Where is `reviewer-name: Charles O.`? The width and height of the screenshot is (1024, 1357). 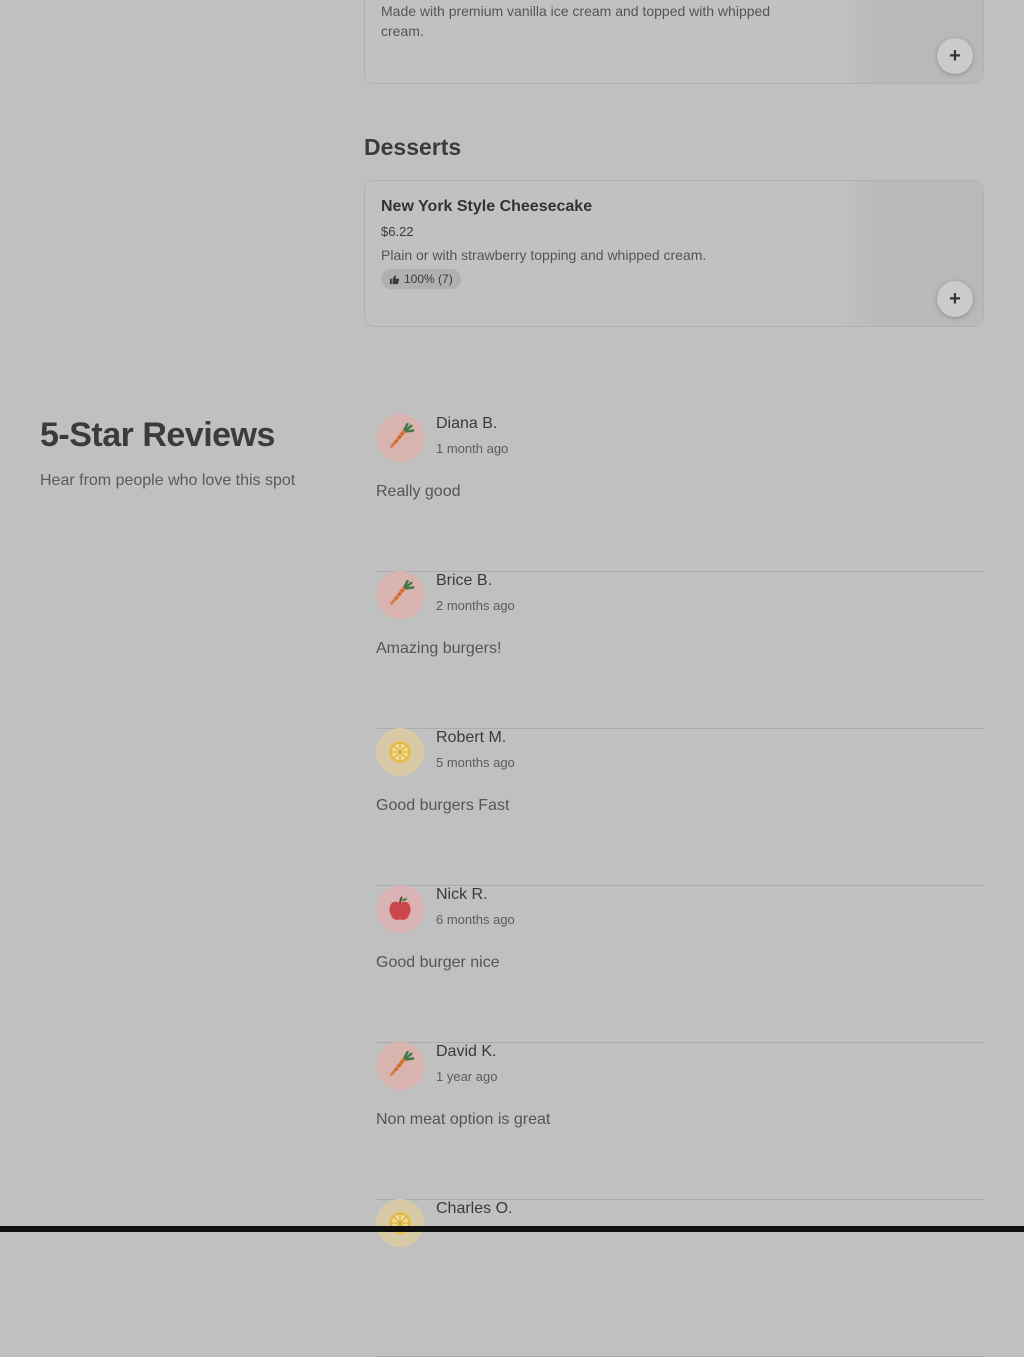
reviewer-name: Charles O. is located at coordinates (474, 1208).